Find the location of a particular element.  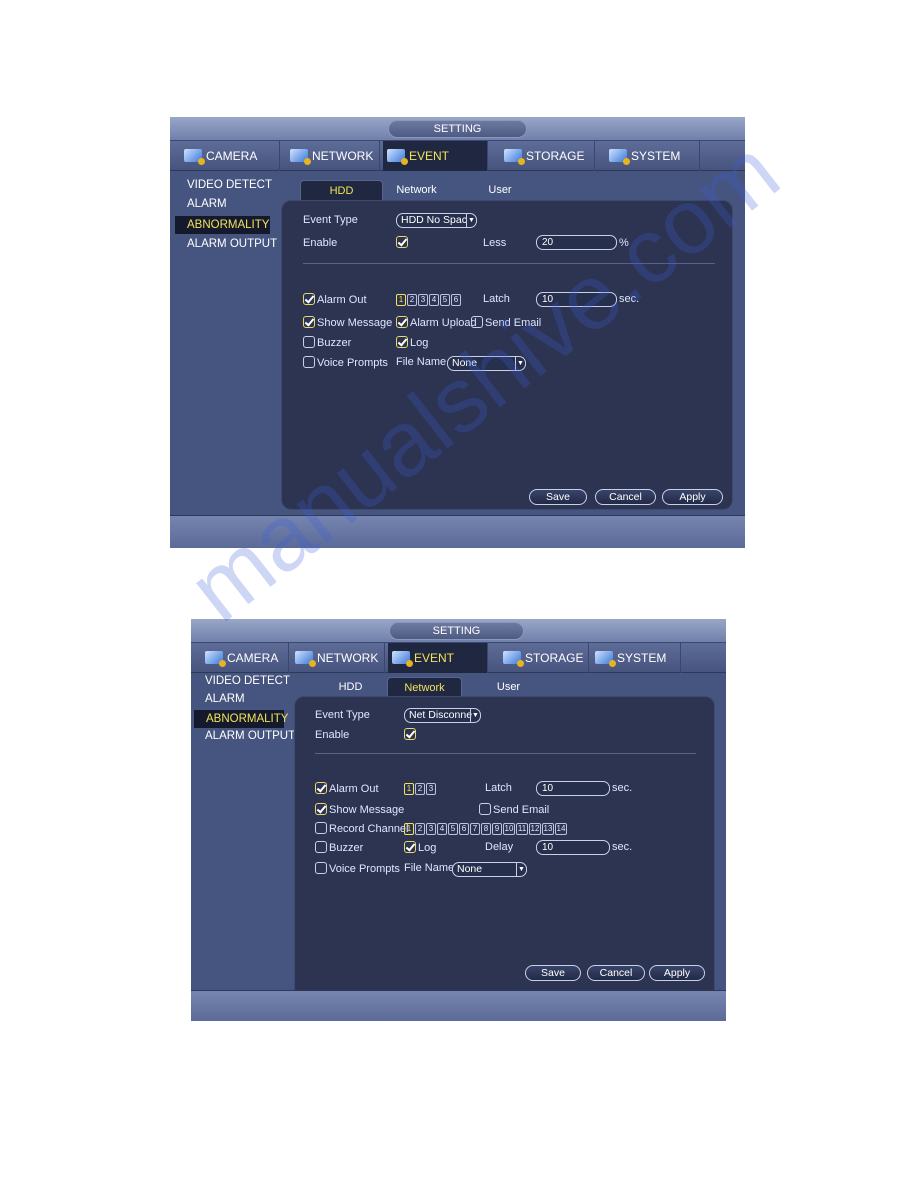

channel-7-button: 7 is located at coordinates (475, 829).